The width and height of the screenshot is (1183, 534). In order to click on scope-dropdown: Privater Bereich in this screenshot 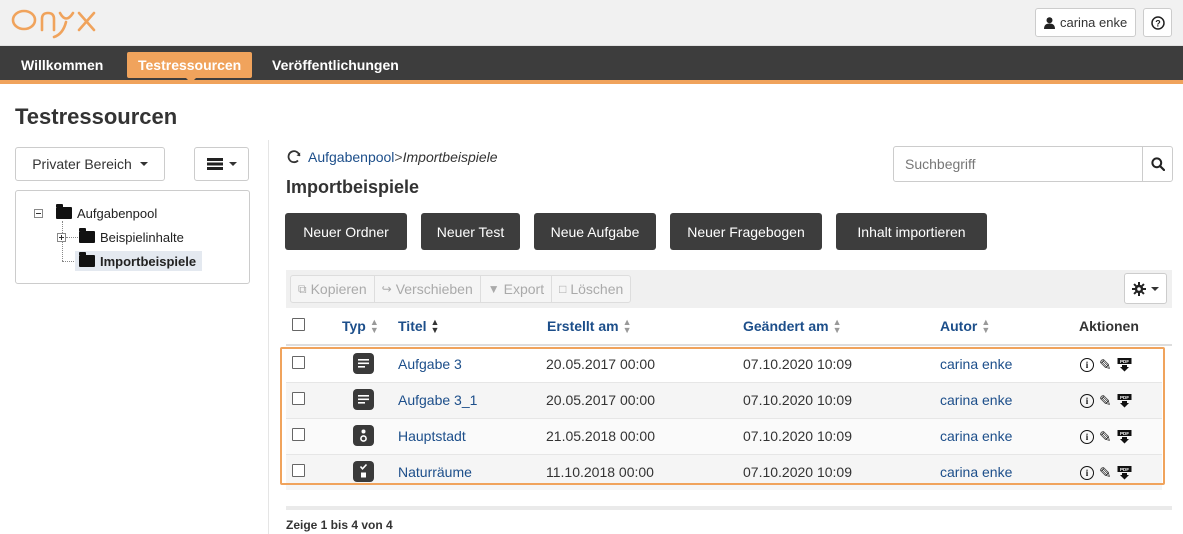, I will do `click(90, 164)`.